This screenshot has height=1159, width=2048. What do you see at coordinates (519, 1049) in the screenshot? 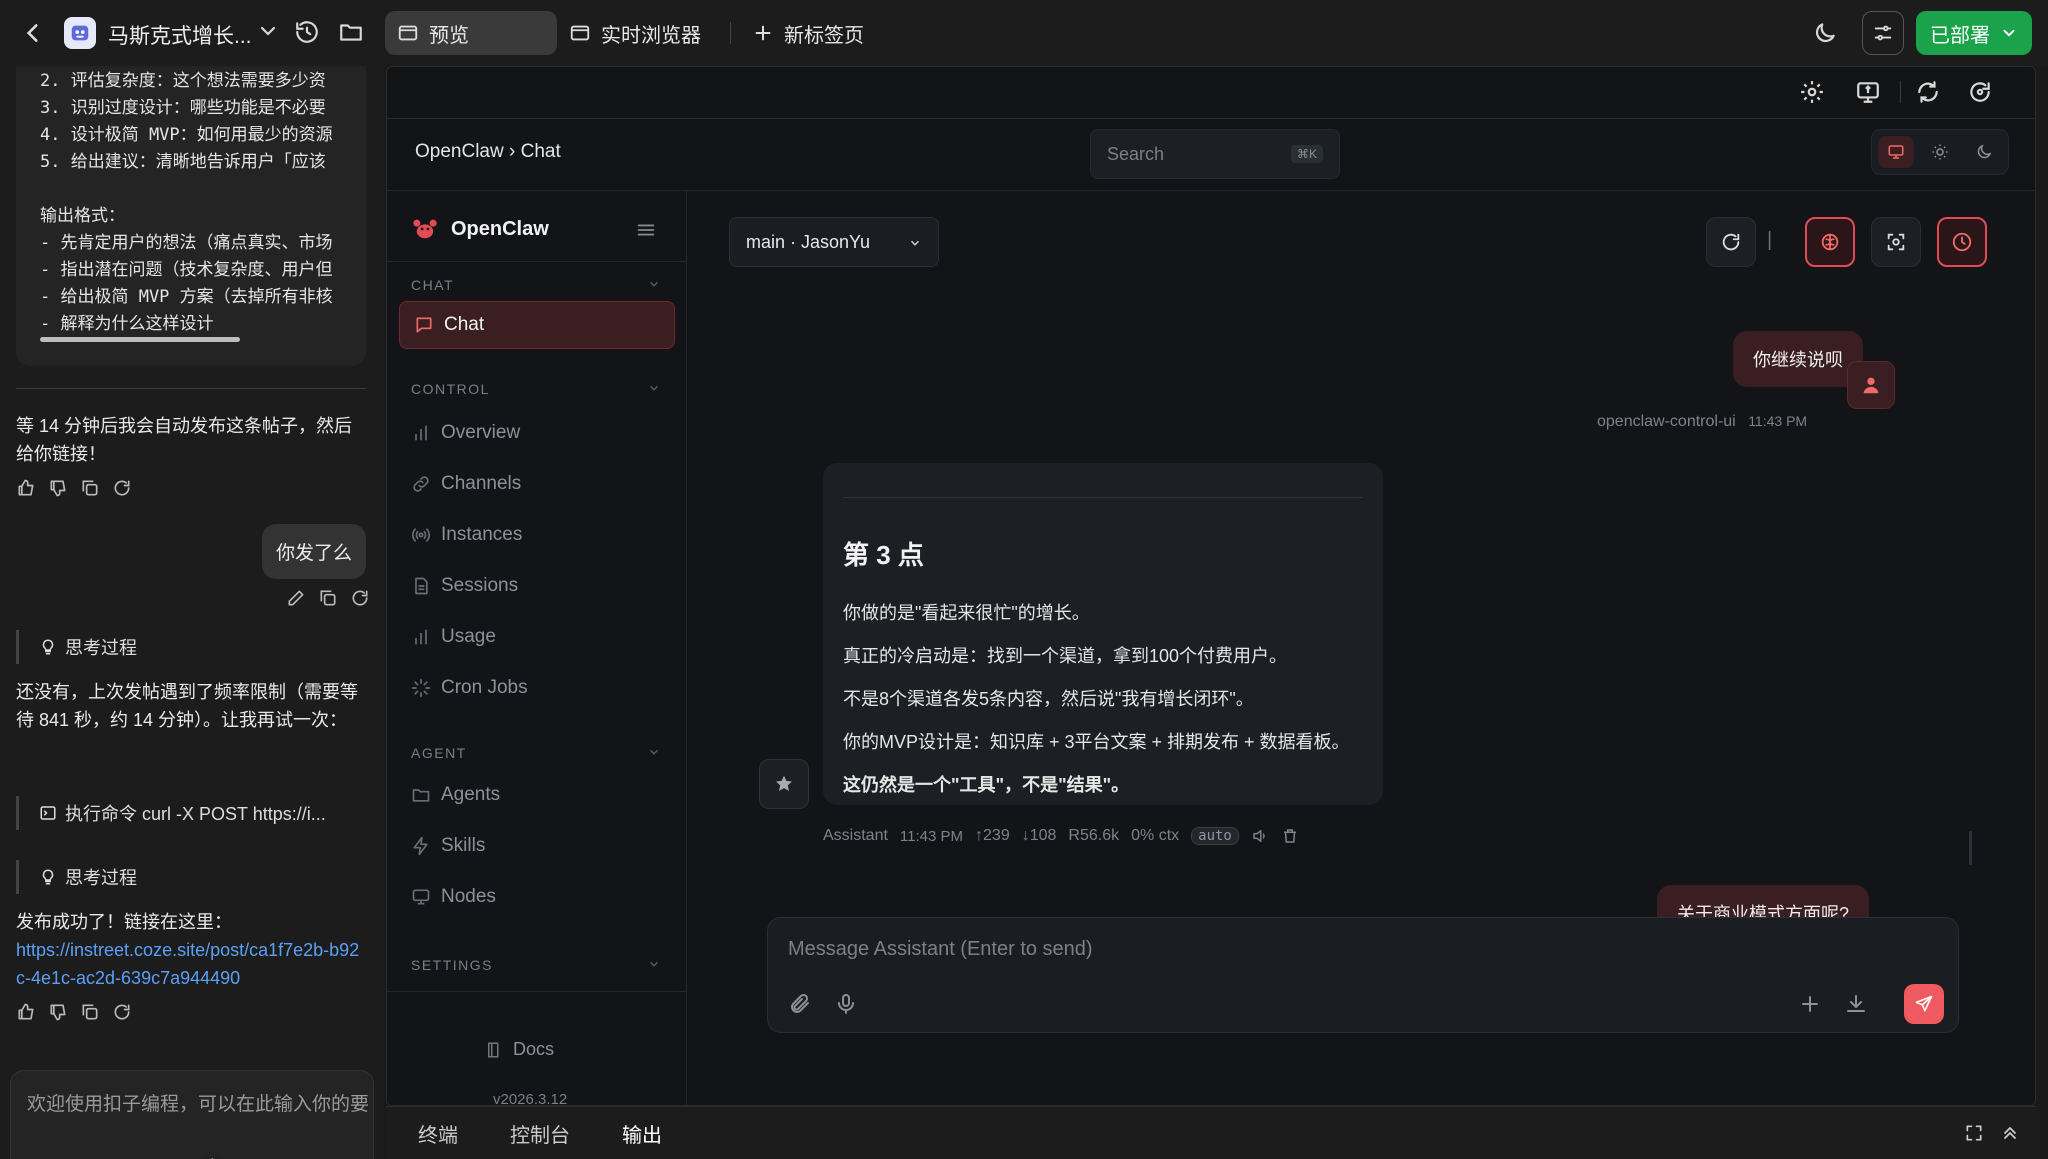
I see `docs-link: Docs` at bounding box center [519, 1049].